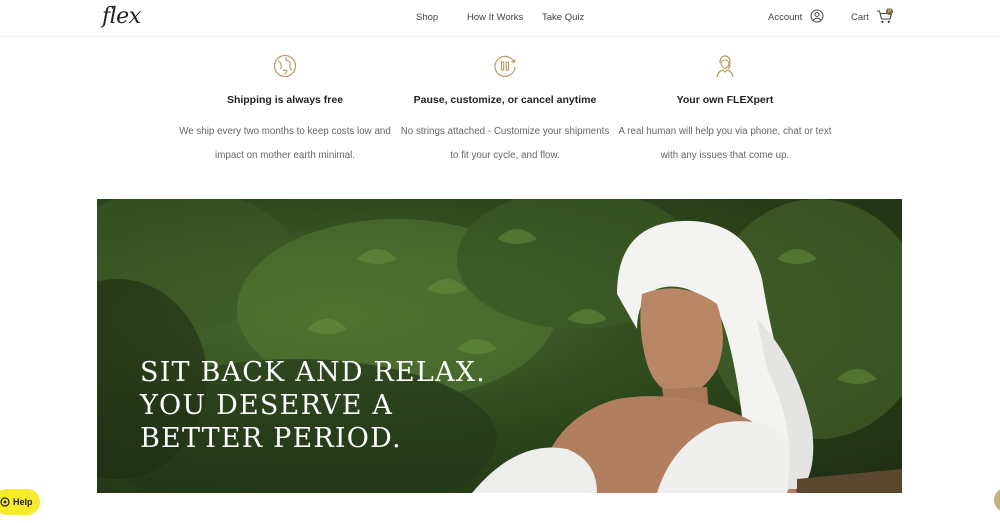 The width and height of the screenshot is (1000, 523). What do you see at coordinates (505, 66) in the screenshot?
I see `pause-cycle-icon` at bounding box center [505, 66].